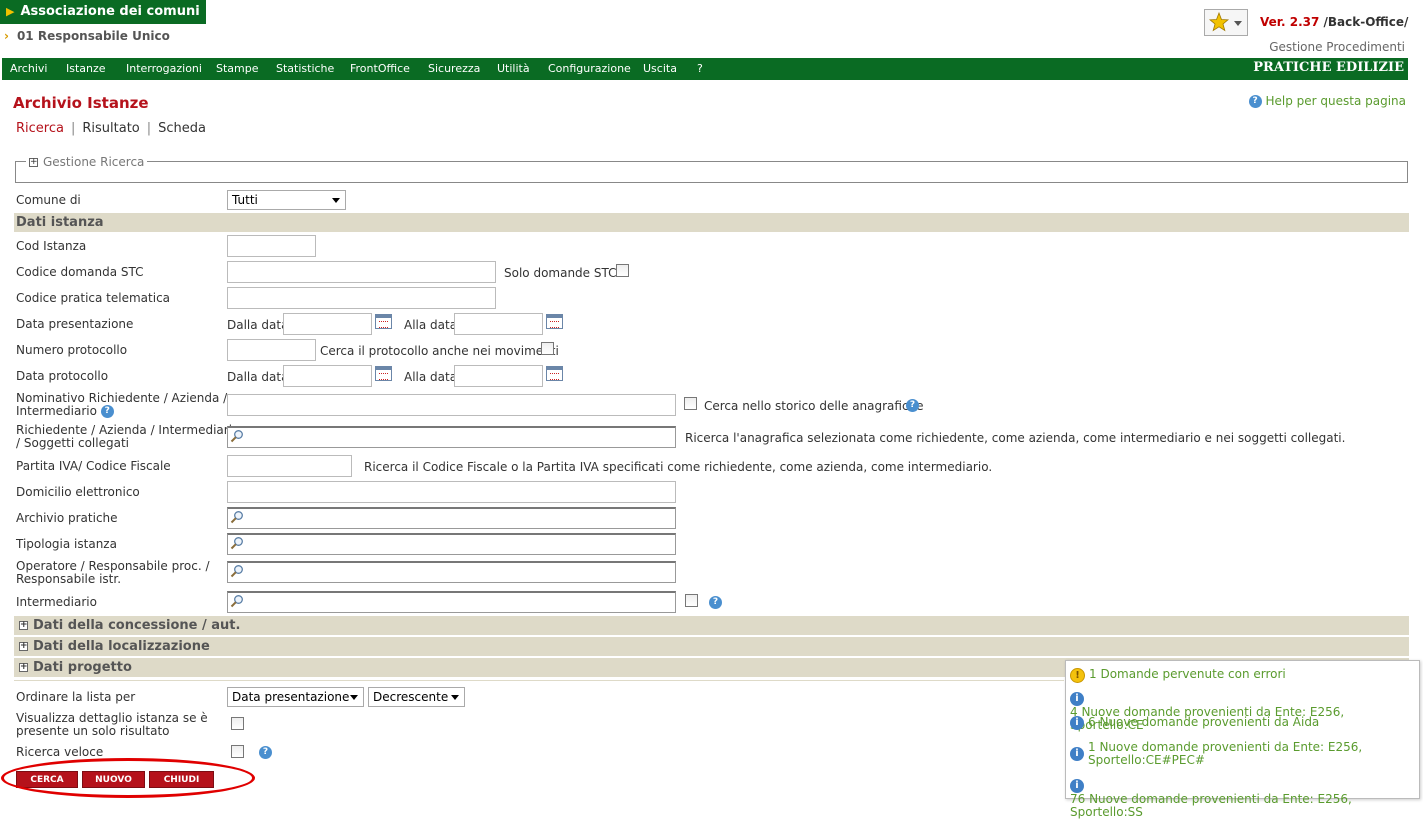 This screenshot has height=829, width=1423. Describe the element at coordinates (589, 68) in the screenshot. I see `menu-configurazione: Configurazione` at that location.